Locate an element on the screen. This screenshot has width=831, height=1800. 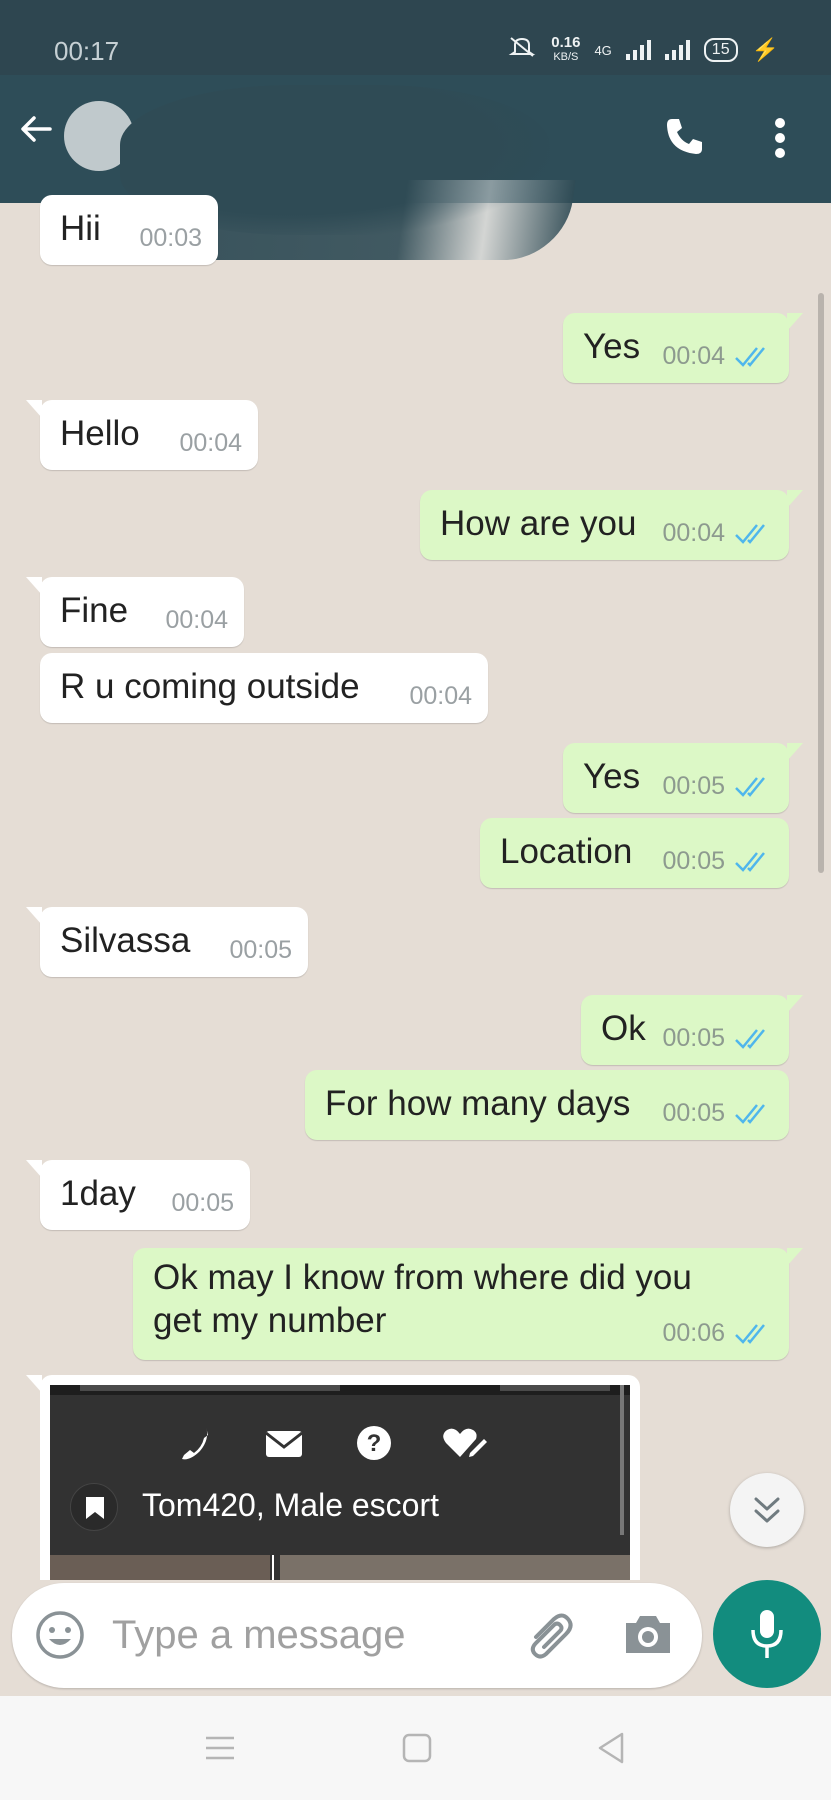
preview-scrollbar is located at coordinates (622, 1460).